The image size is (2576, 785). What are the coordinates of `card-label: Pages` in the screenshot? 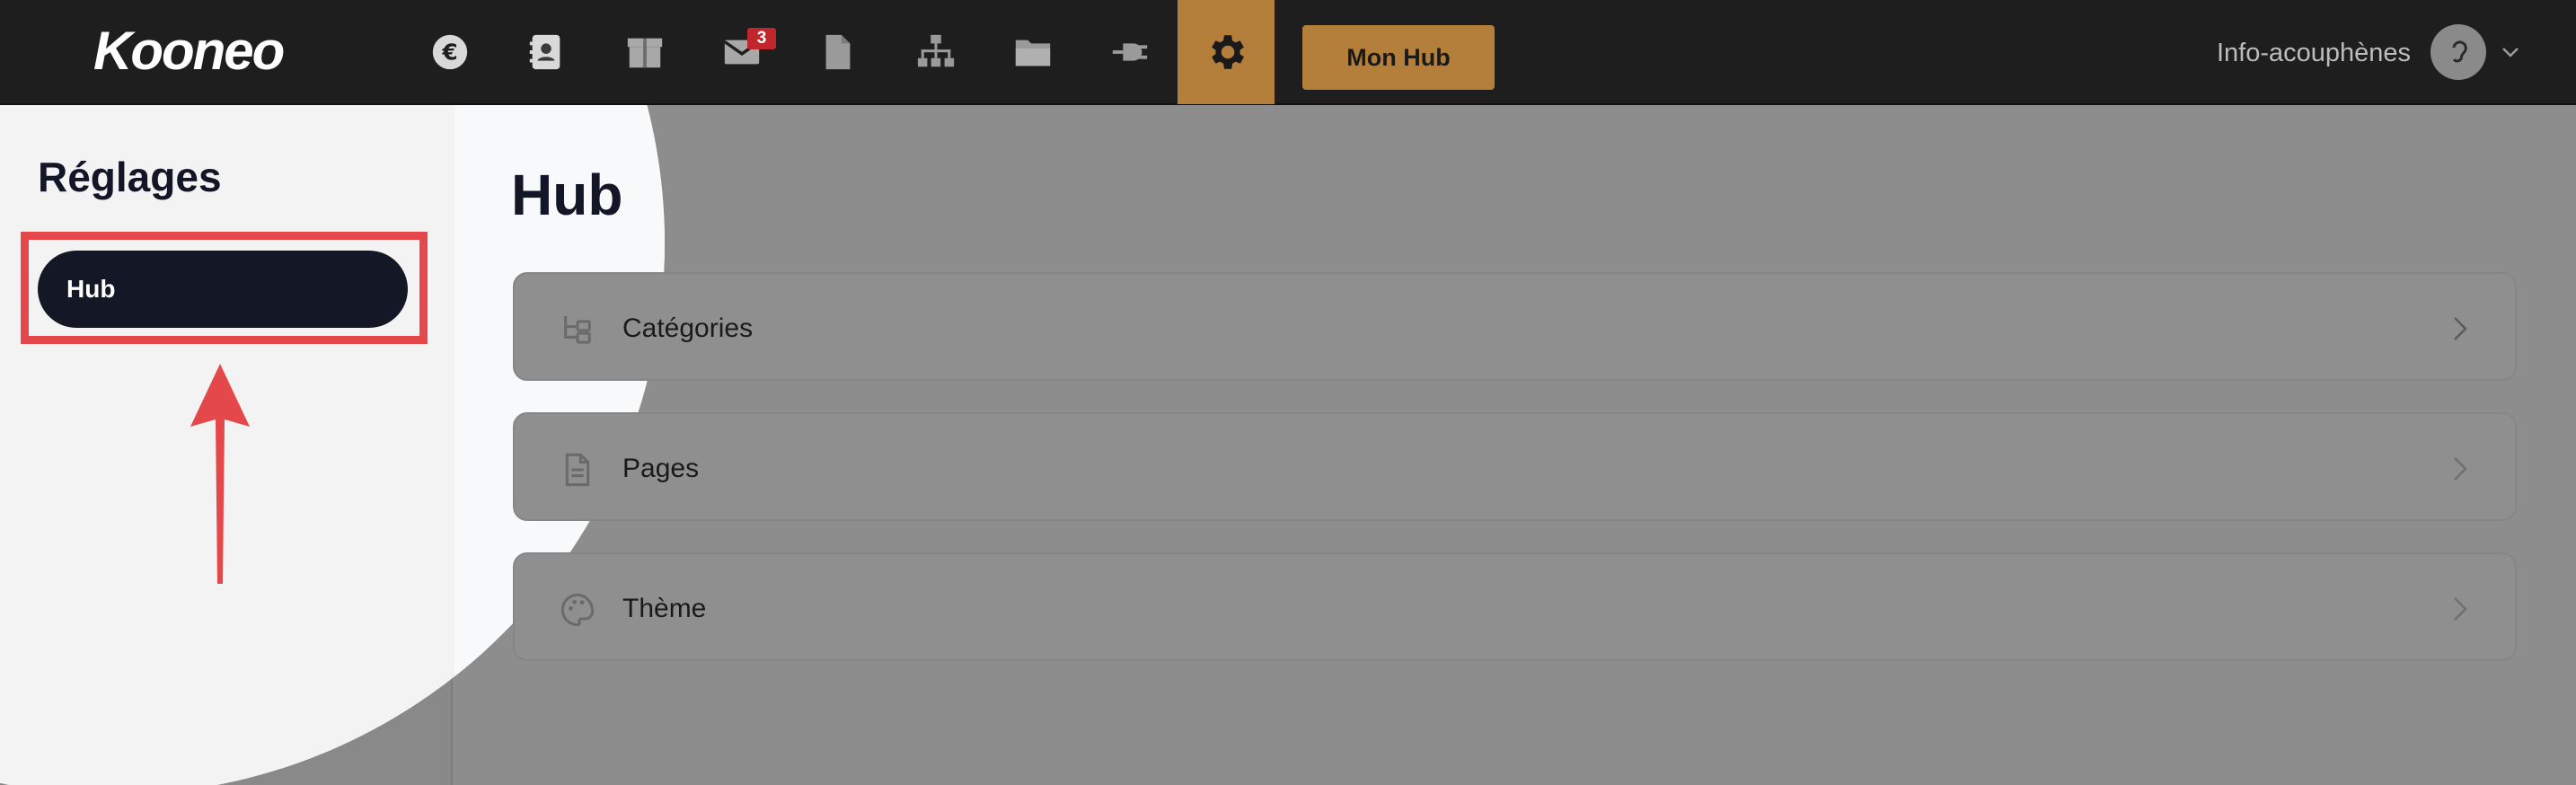 It's located at (661, 468).